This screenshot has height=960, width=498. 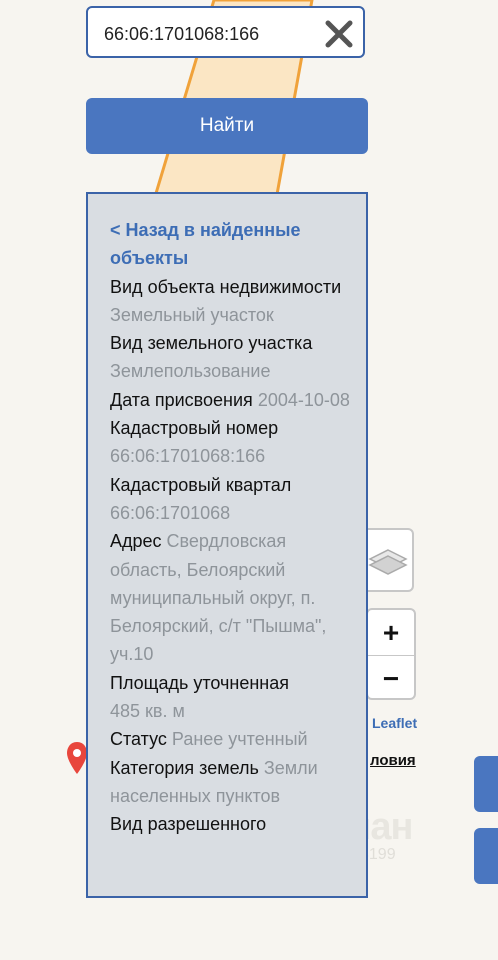 What do you see at coordinates (239, 739) in the screenshot?
I see `field-value: Ранее учтенный` at bounding box center [239, 739].